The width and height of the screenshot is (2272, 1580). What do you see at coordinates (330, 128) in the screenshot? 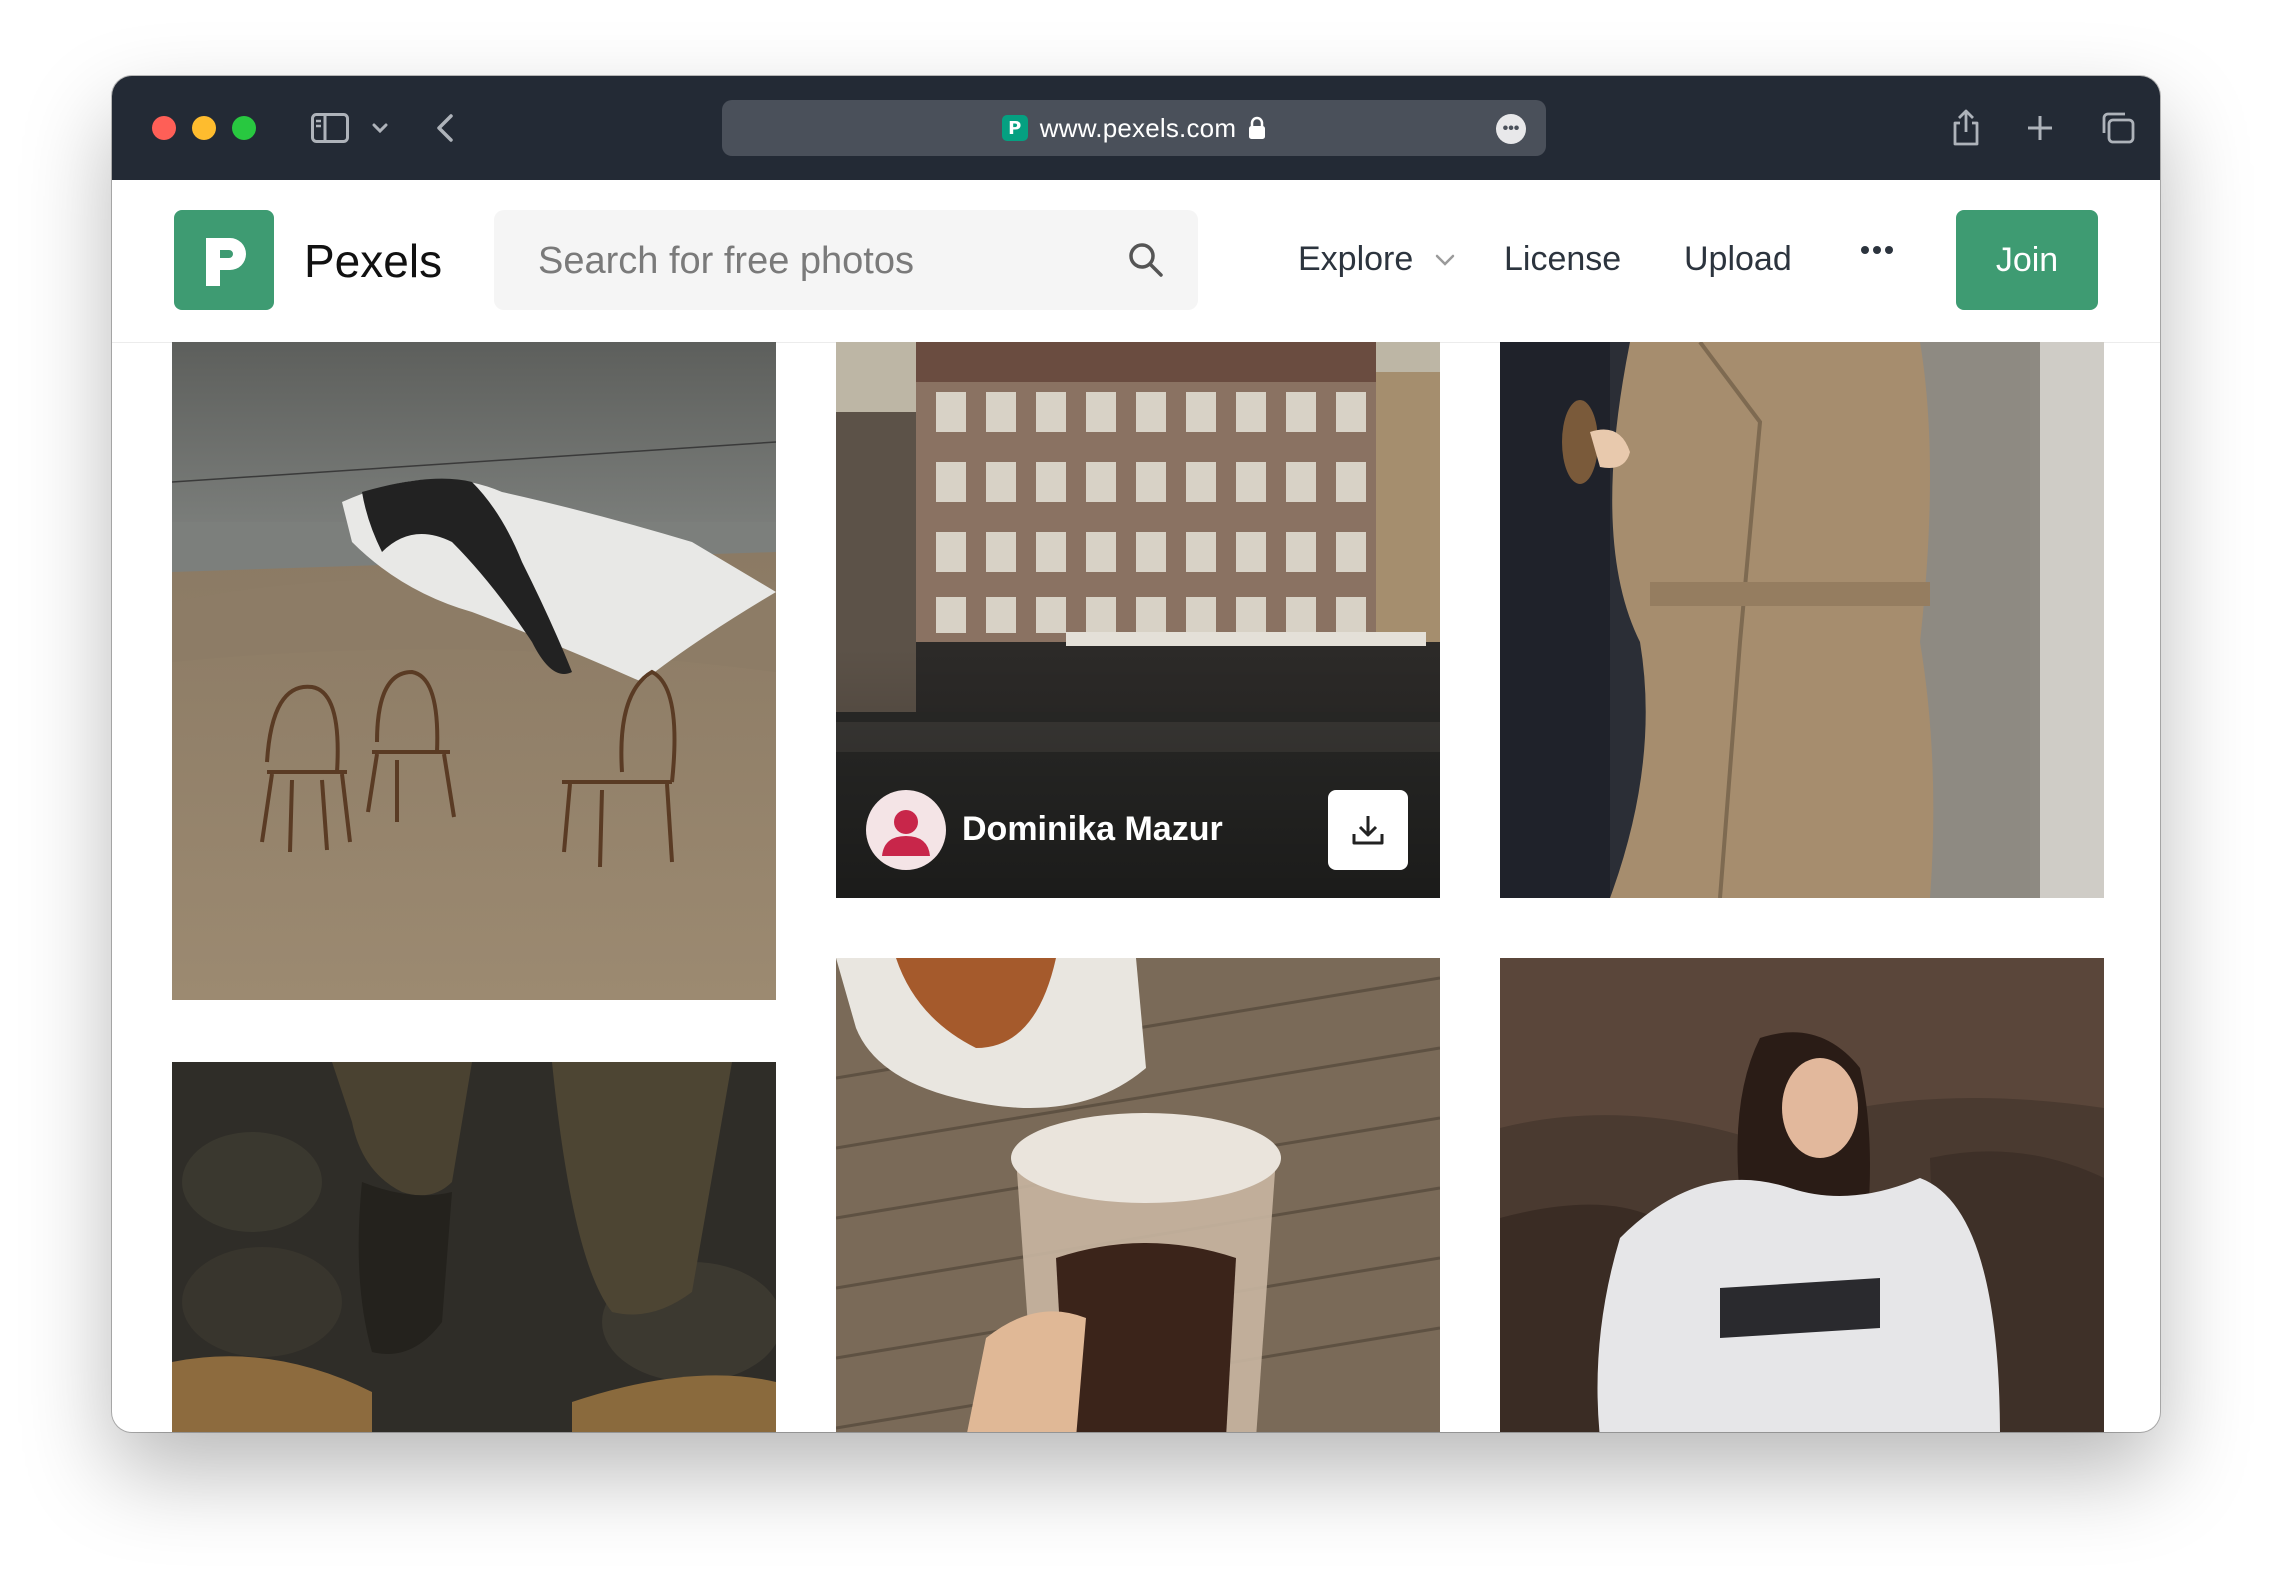
I see `sidebar-toggle-icon` at bounding box center [330, 128].